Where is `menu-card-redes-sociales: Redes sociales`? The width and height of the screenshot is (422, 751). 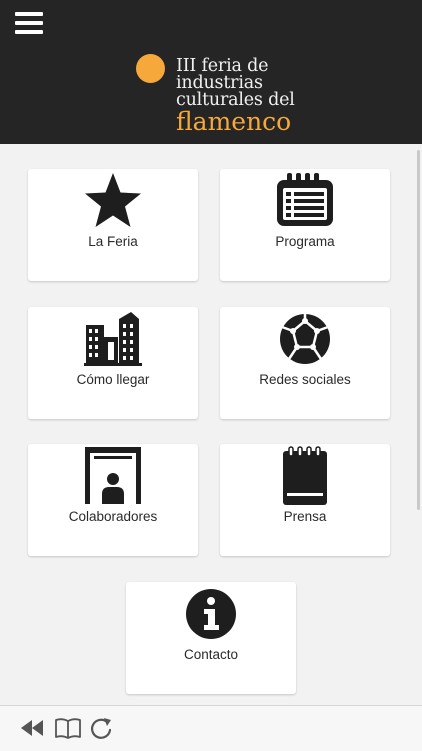
menu-card-redes-sociales: Redes sociales is located at coordinates (305, 363).